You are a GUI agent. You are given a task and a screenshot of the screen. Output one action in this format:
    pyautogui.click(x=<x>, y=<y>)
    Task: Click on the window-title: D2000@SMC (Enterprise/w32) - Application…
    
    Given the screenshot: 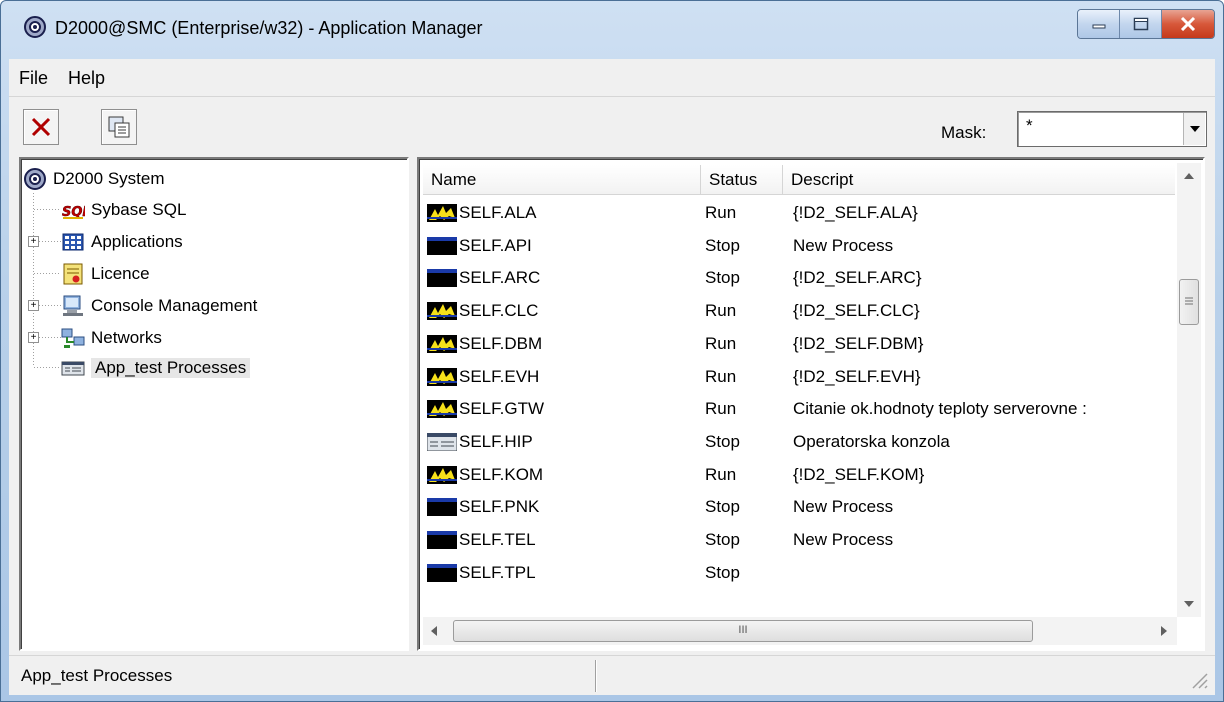 What is the action you would take?
    pyautogui.click(x=269, y=28)
    